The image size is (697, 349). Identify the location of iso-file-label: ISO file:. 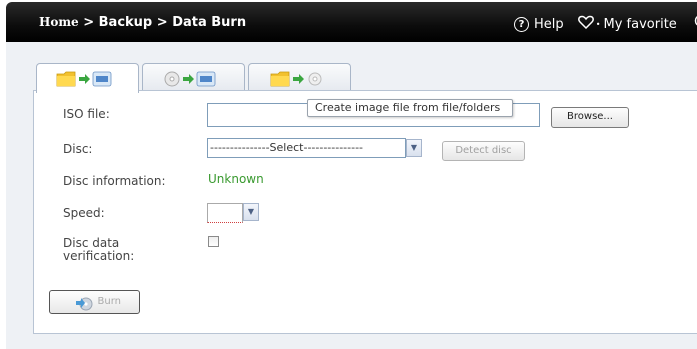
(86, 114).